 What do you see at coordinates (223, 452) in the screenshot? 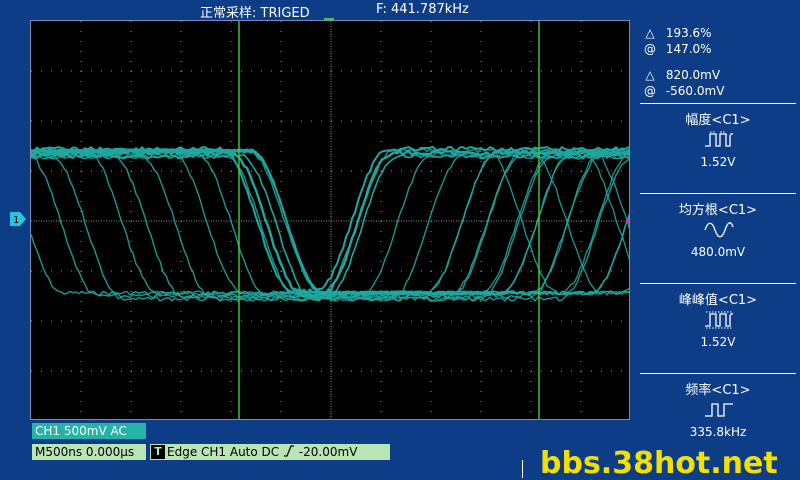
I see `trigger-mode: Edge CH1 Auto DC` at bounding box center [223, 452].